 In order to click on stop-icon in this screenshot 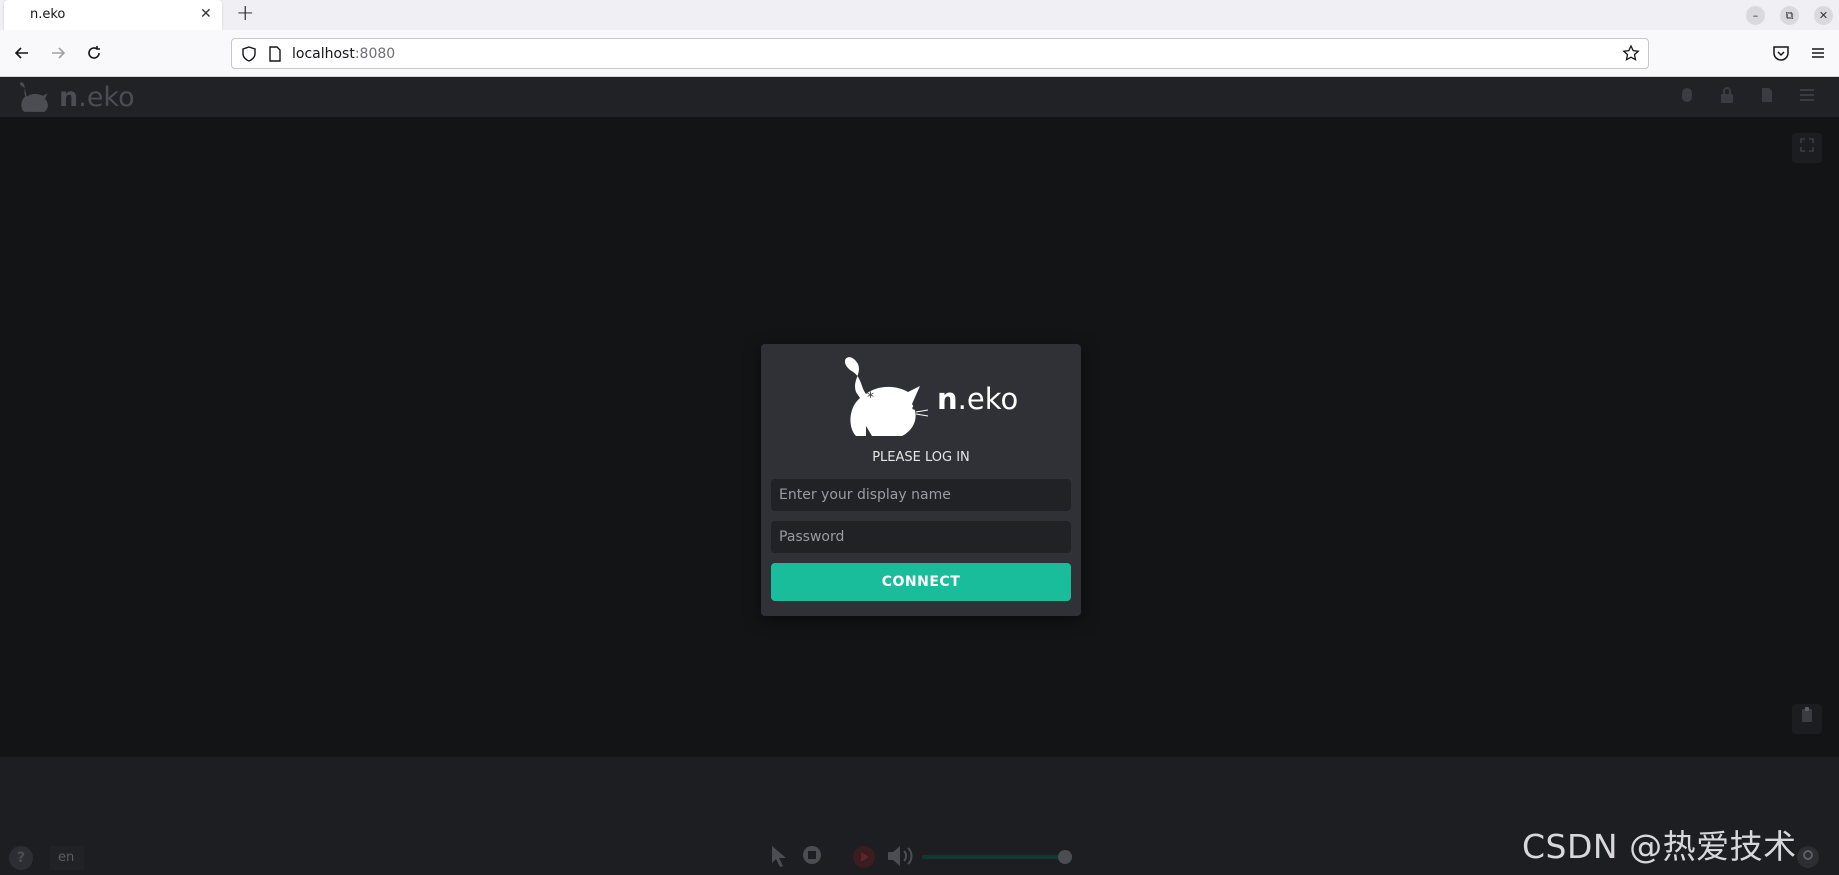, I will do `click(812, 857)`.